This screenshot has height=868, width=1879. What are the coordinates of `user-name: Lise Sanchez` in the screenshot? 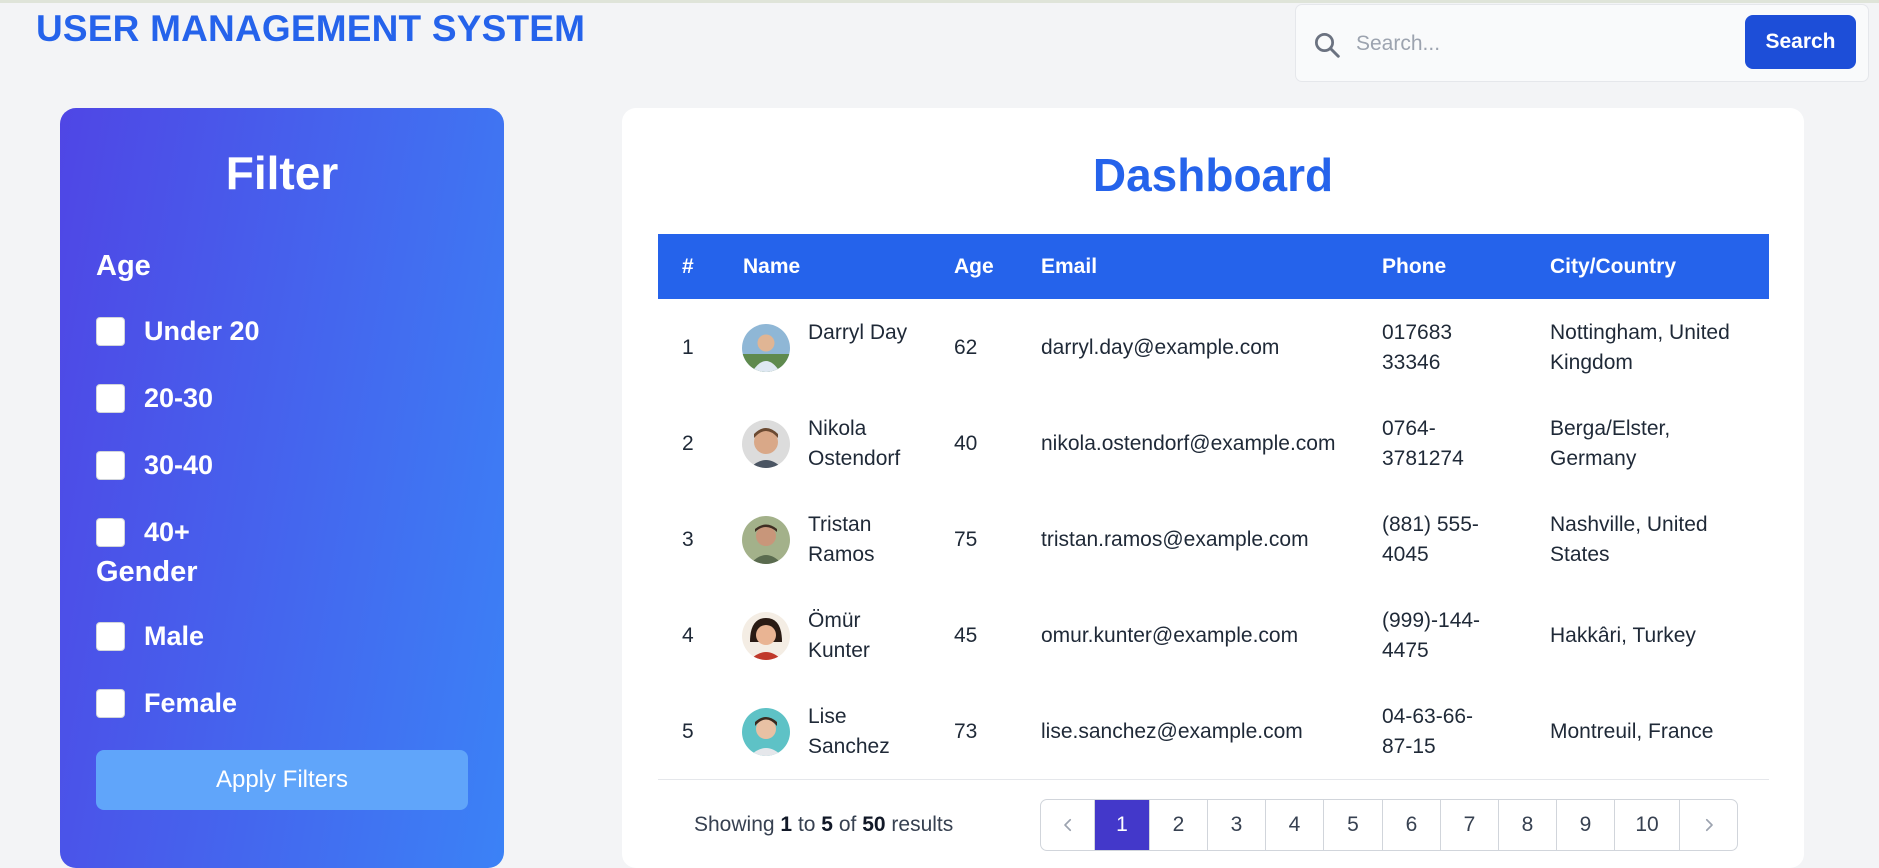 It's located at (849, 732).